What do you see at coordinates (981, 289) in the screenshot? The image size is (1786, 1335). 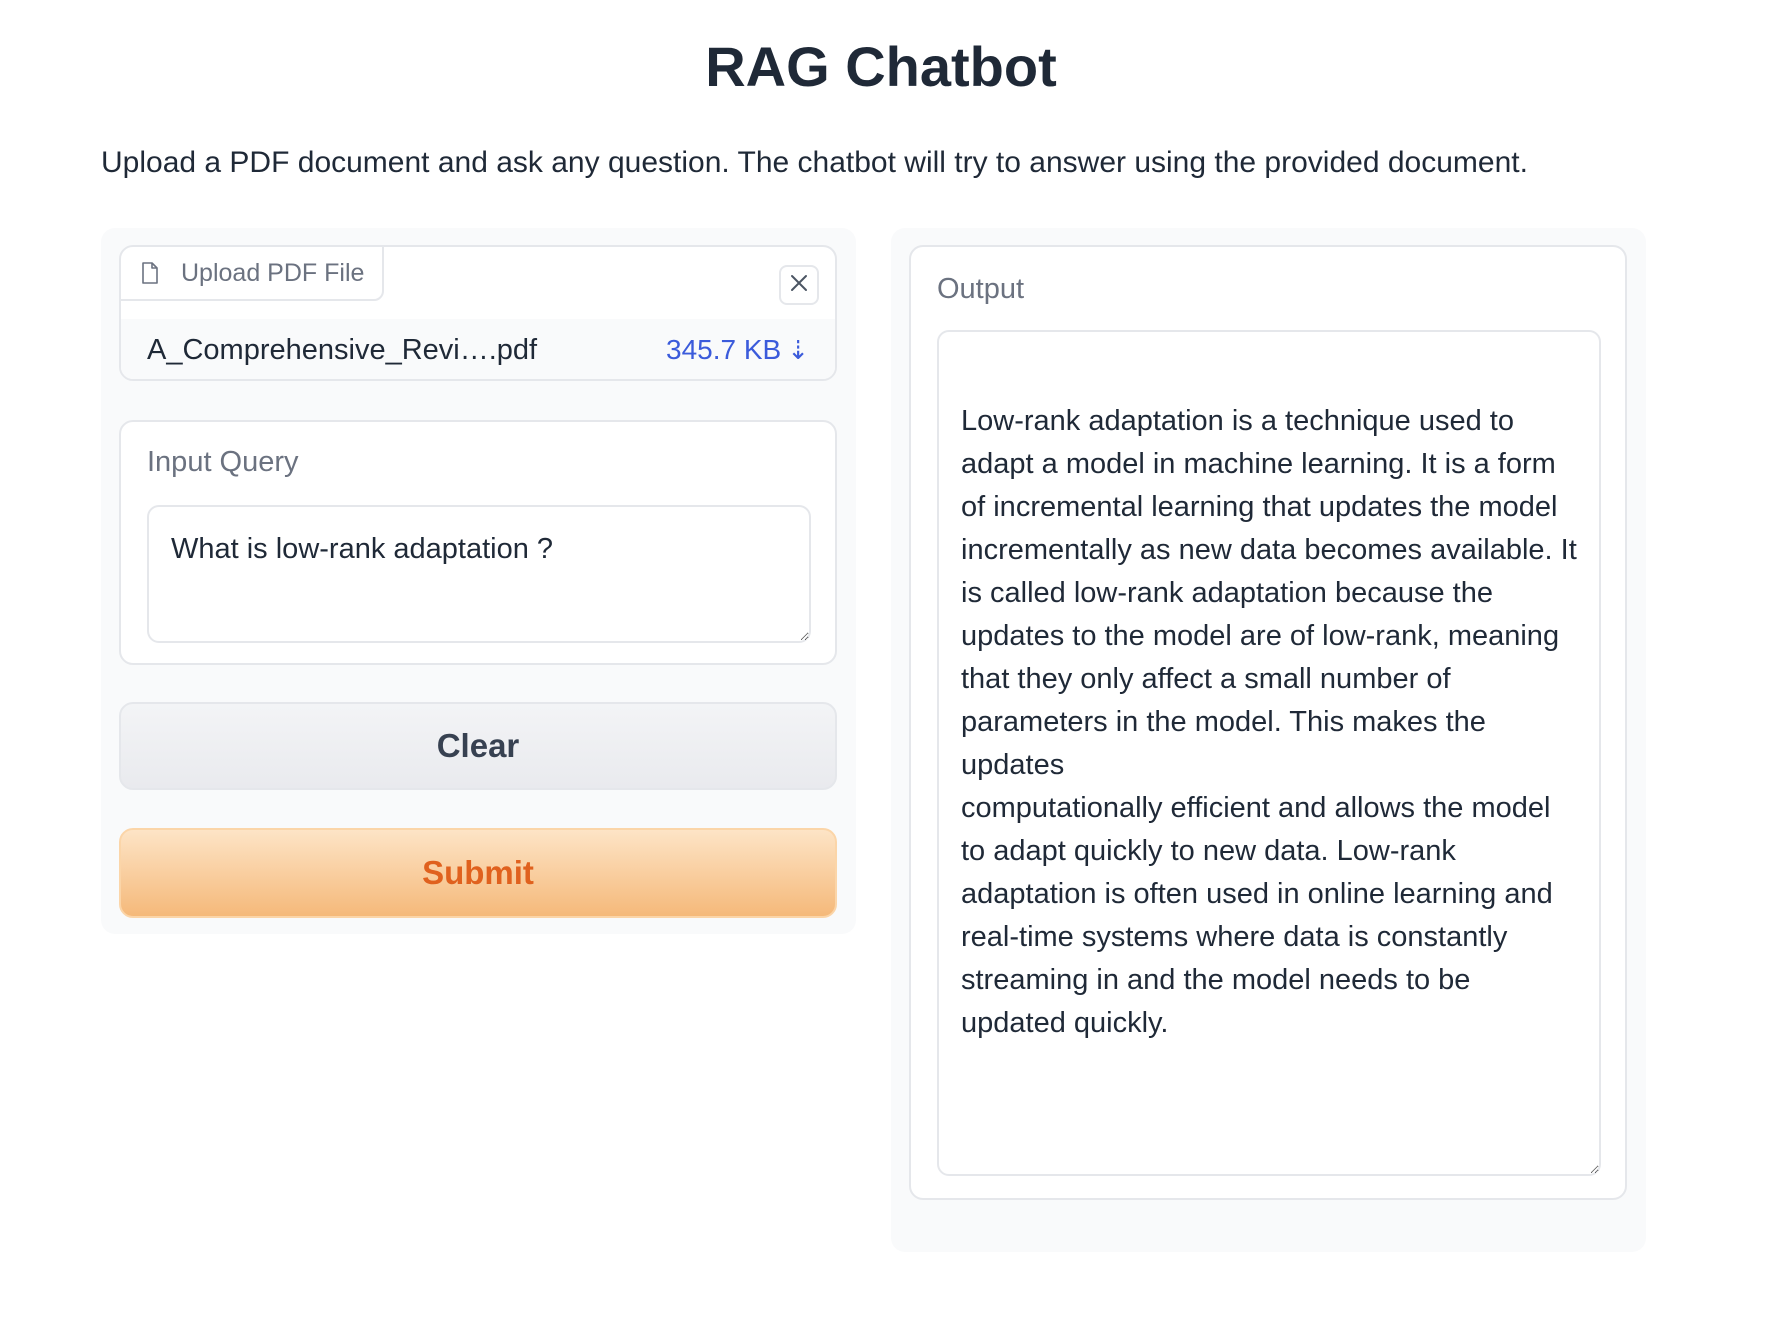 I see `output-label: Output` at bounding box center [981, 289].